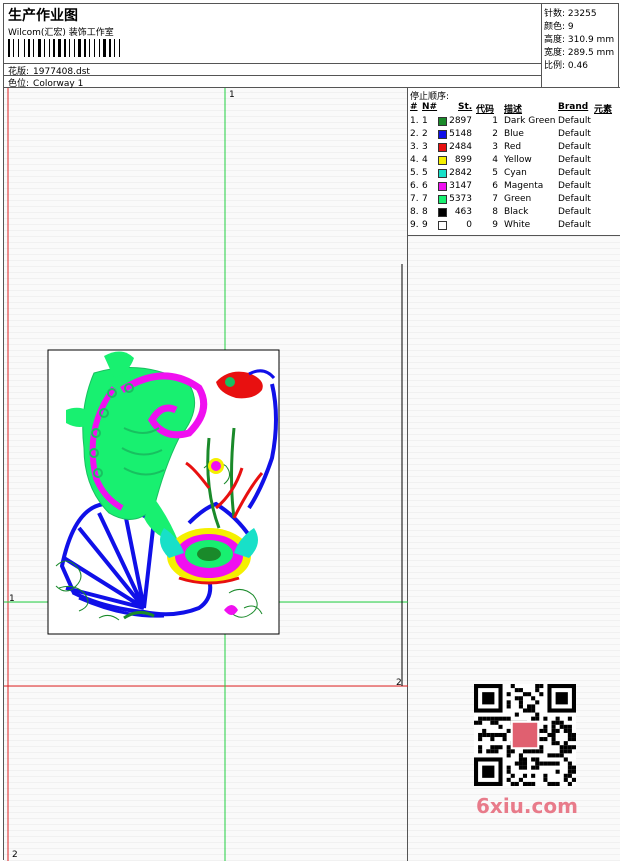 The width and height of the screenshot is (620, 861). Describe the element at coordinates (425, 186) in the screenshot. I see `legend-row-needle: 6` at that location.